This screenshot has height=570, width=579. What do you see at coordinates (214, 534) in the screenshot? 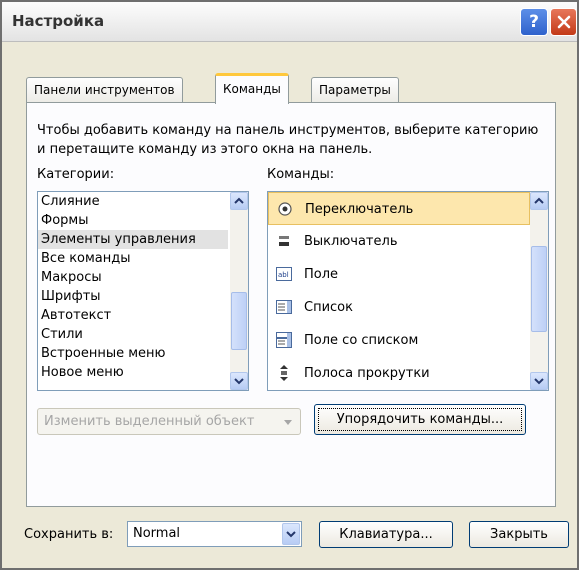
I see `save-in-select: Normal` at bounding box center [214, 534].